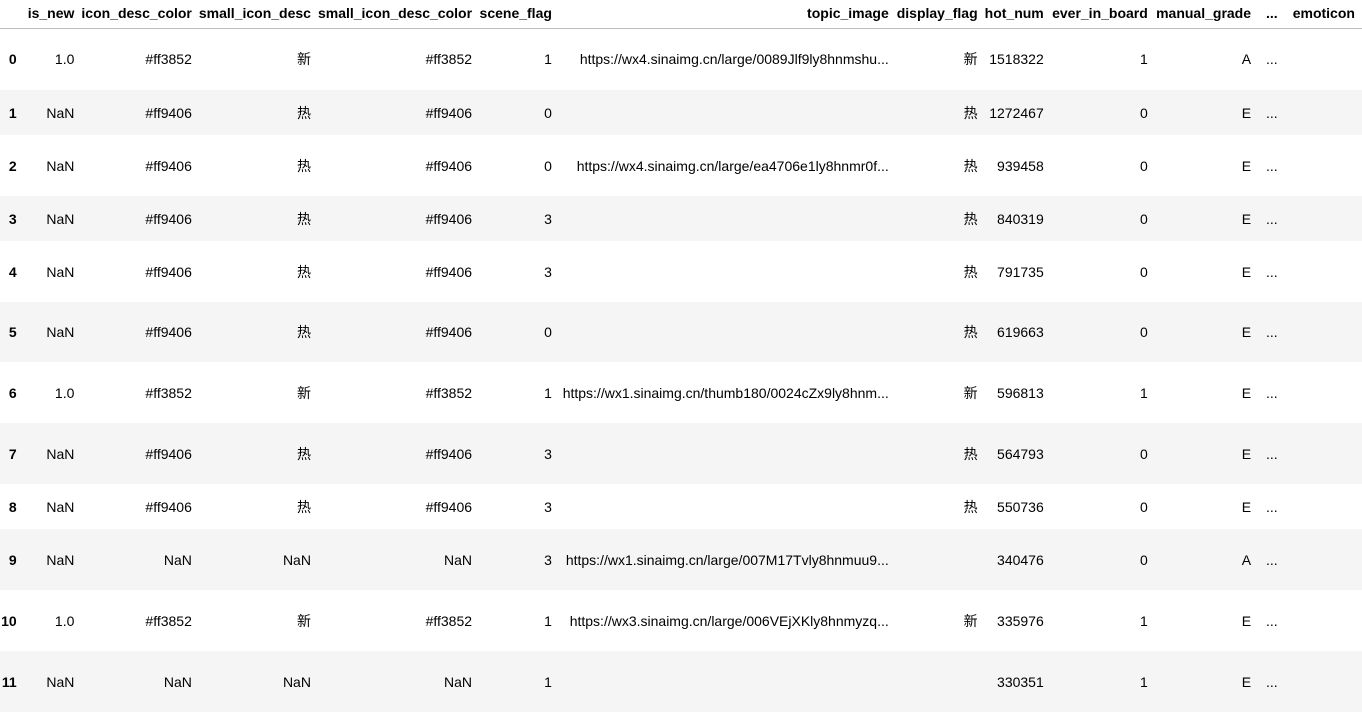 The height and width of the screenshot is (718, 1362). Describe the element at coordinates (1016, 112) in the screenshot. I see `cell-hot-num: 1272467` at that location.